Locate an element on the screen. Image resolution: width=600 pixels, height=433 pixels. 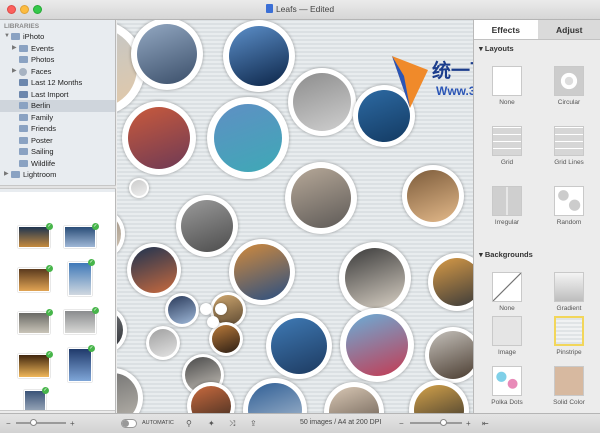
panel-zoom-slider is located at coordinates (436, 422).